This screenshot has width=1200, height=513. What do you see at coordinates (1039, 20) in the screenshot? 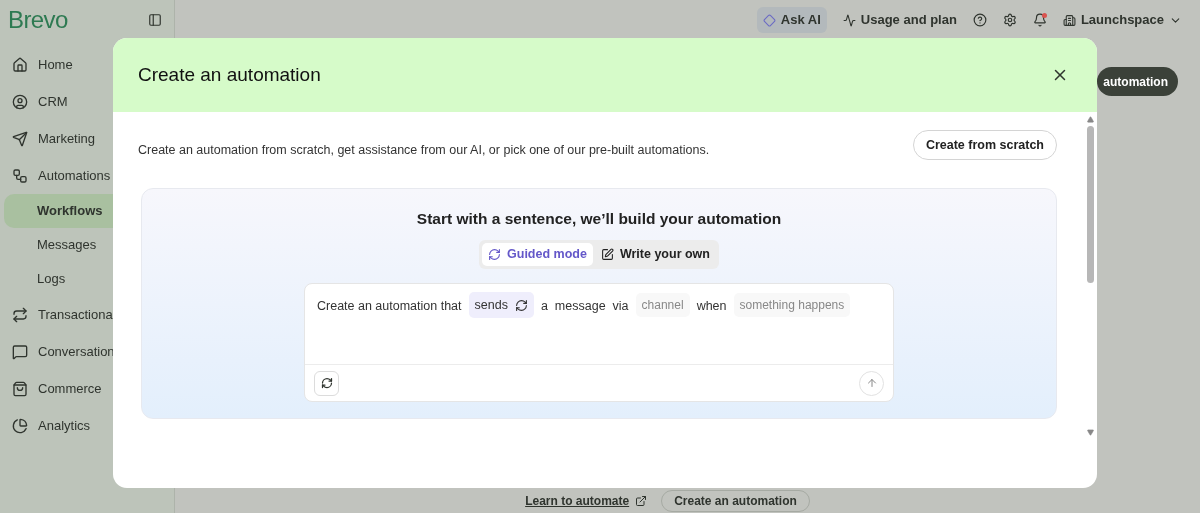
I see `bell-icon` at bounding box center [1039, 20].